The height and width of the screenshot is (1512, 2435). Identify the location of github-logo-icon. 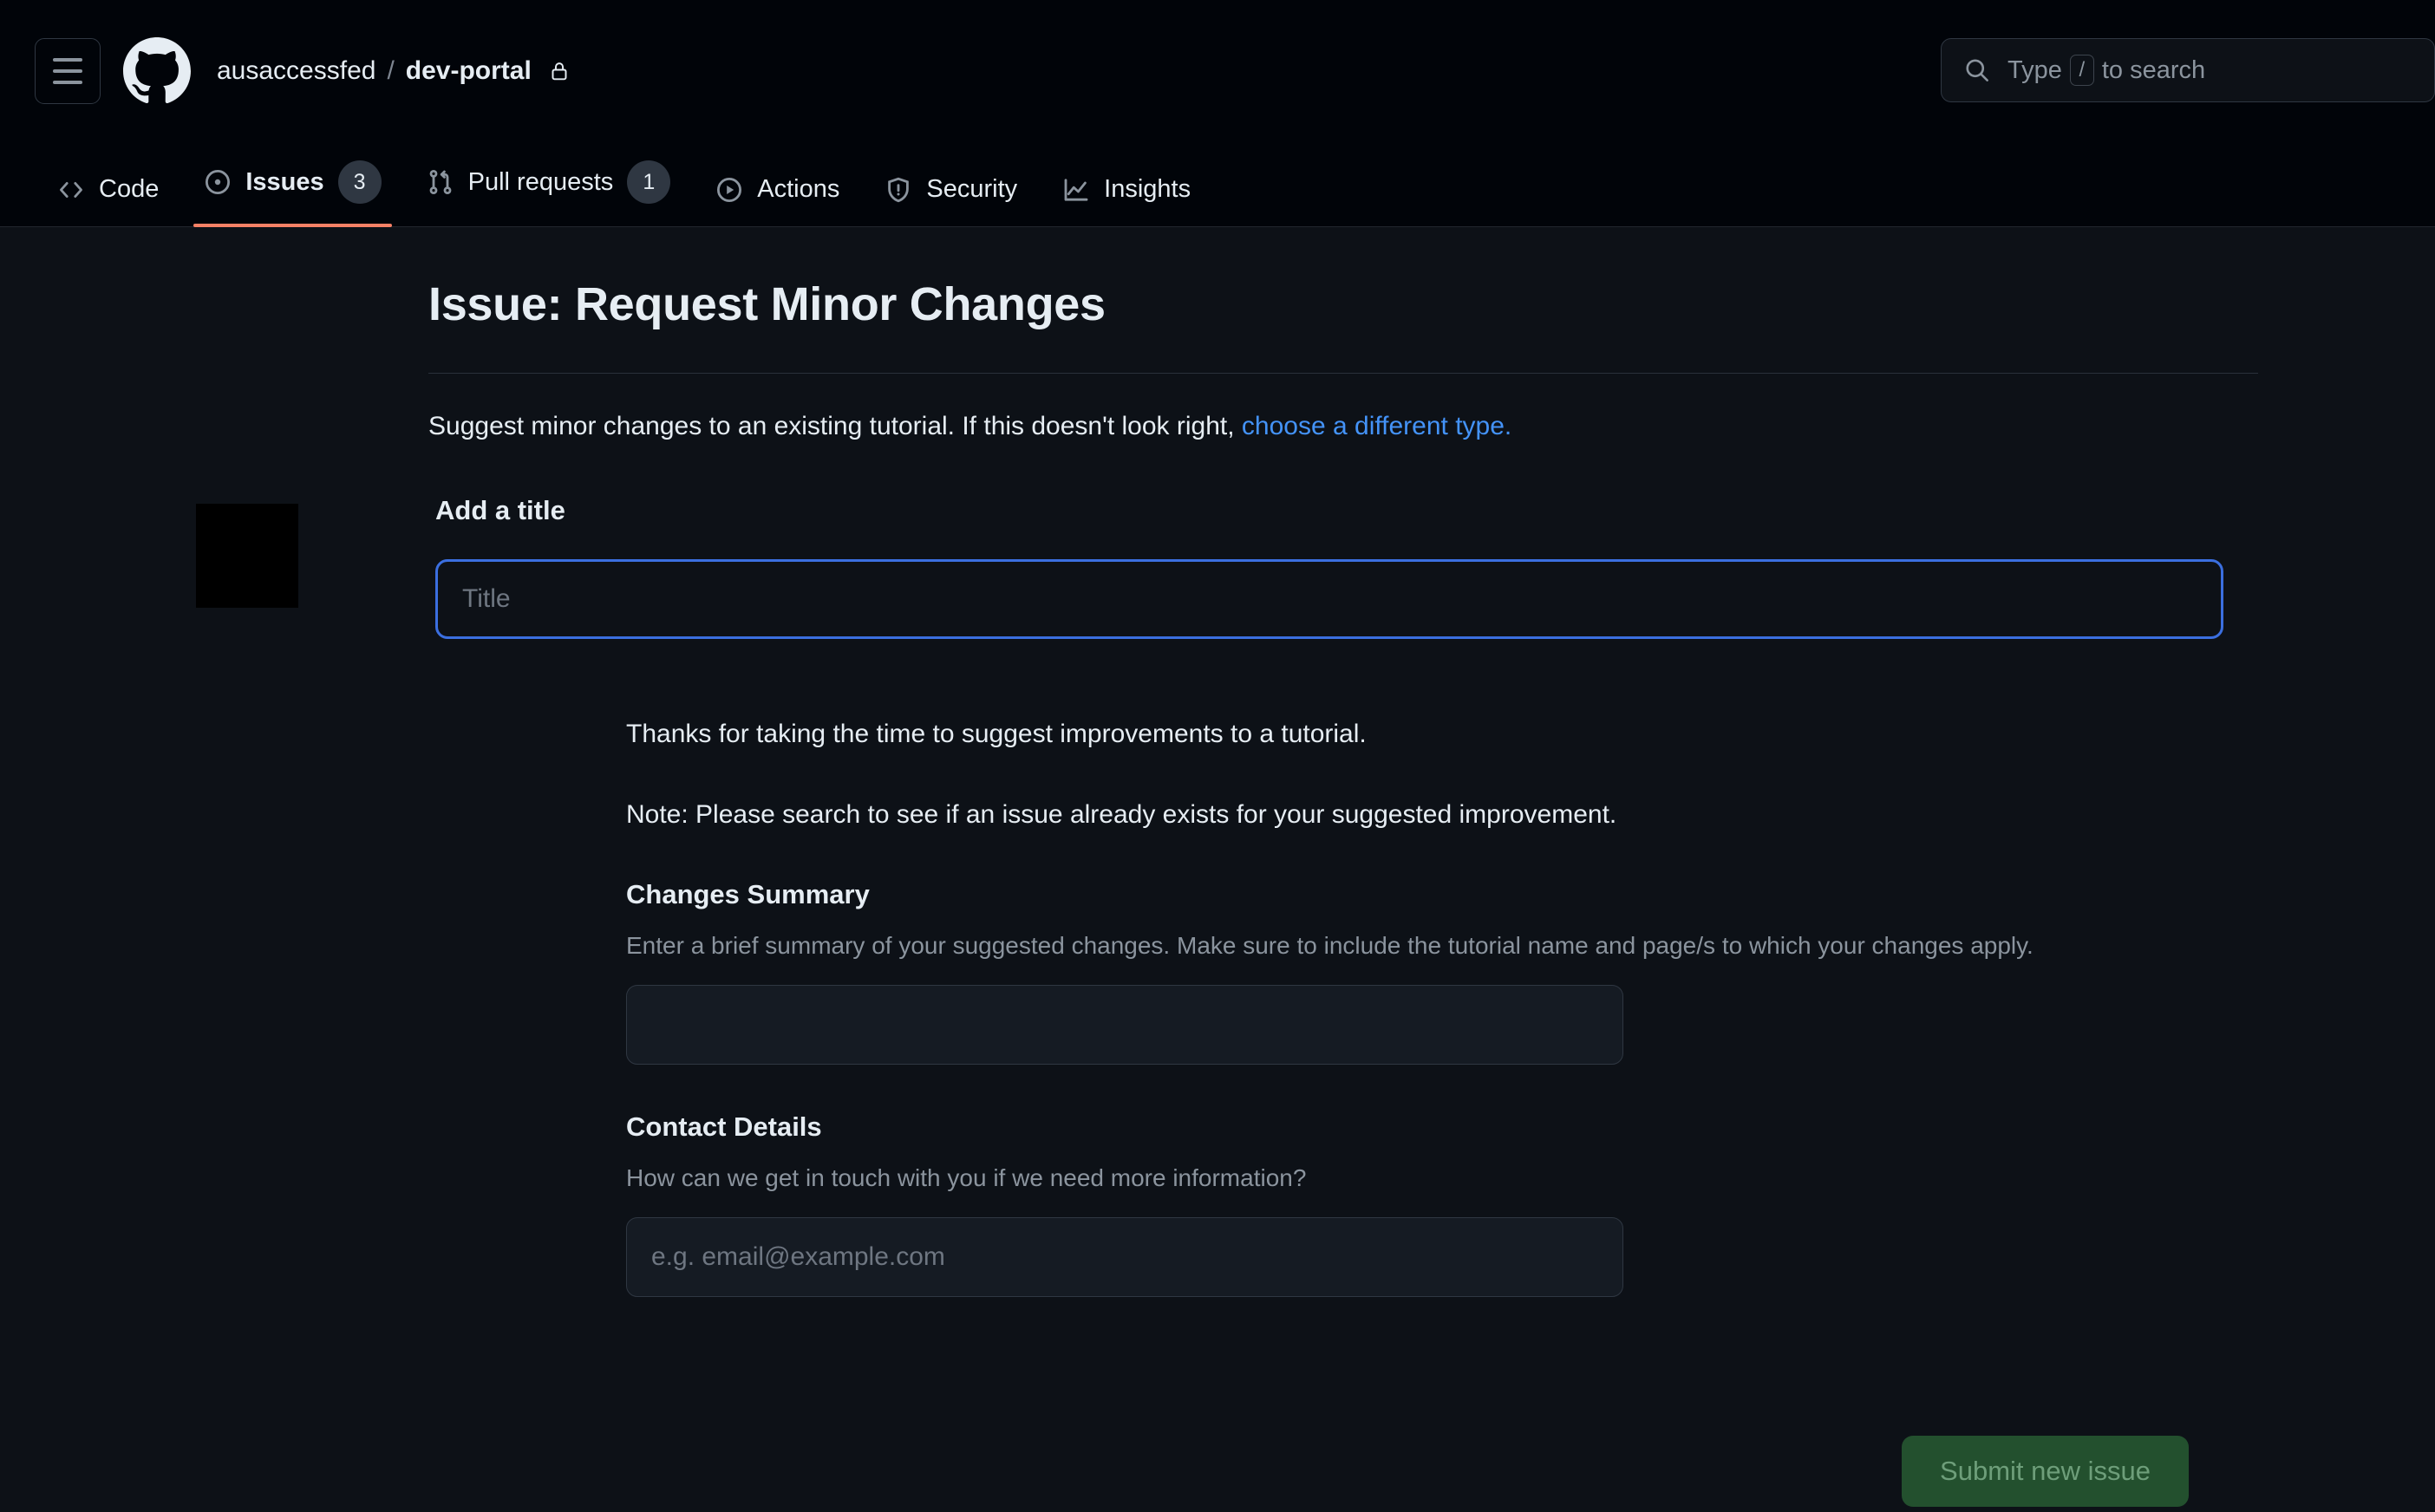
(157, 71).